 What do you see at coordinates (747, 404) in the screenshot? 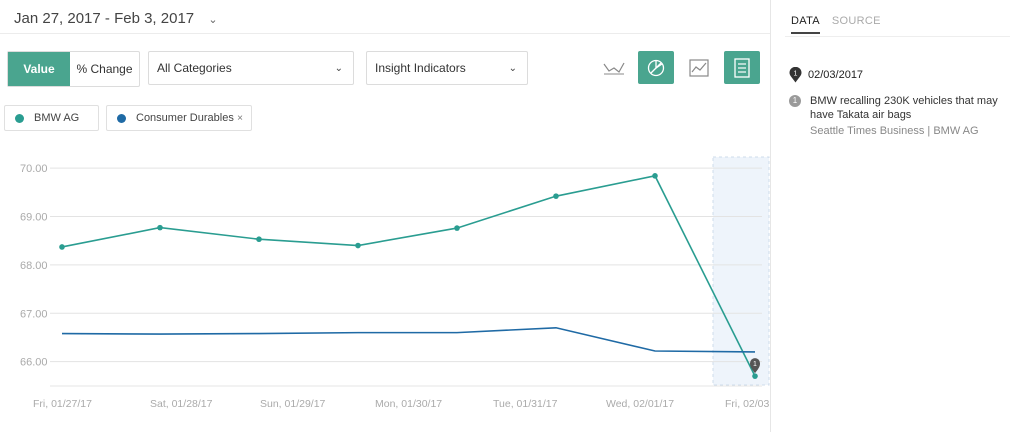
I see `x-tick-label: Fri, 02/03` at bounding box center [747, 404].